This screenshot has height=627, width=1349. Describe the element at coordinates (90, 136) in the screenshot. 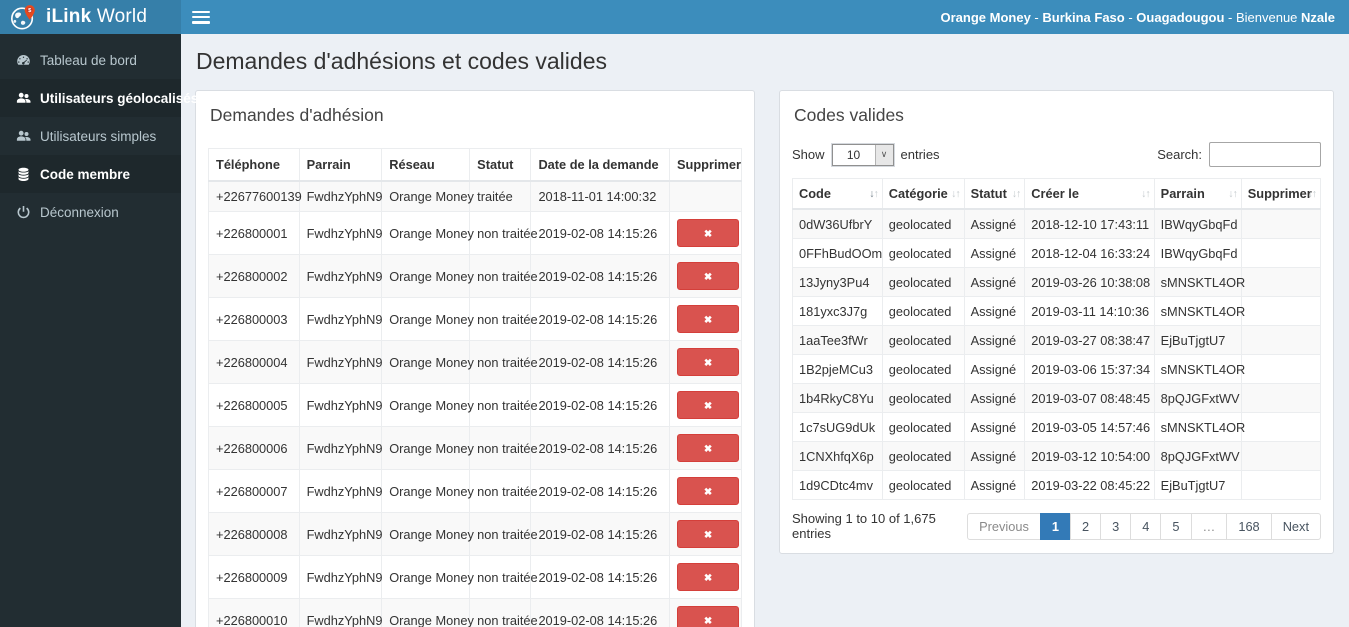

I see `sidebar-item-utilisateurs-simples: Utilisateurs simples` at that location.